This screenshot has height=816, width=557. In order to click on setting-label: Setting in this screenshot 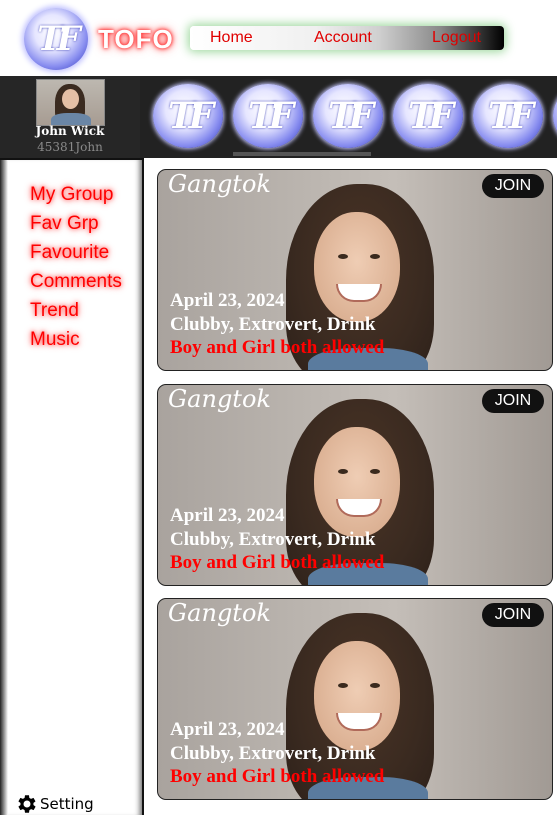, I will do `click(67, 804)`.